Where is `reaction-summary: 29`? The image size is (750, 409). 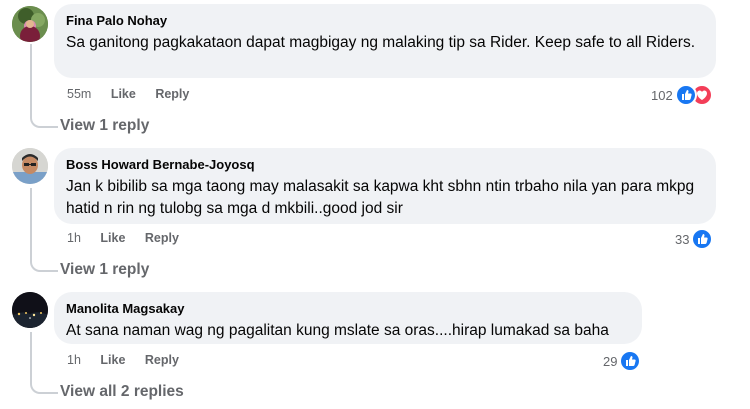
reaction-summary: 29 is located at coordinates (622, 361).